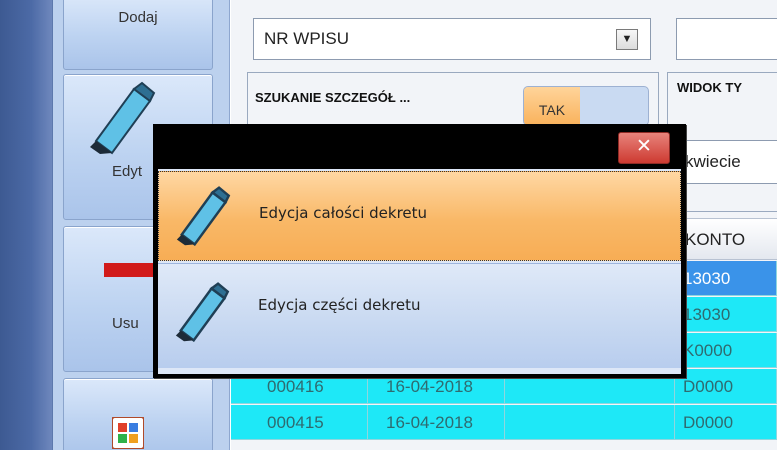 Image resolution: width=777 pixels, height=450 pixels. I want to click on side-strip, so click(26, 225).